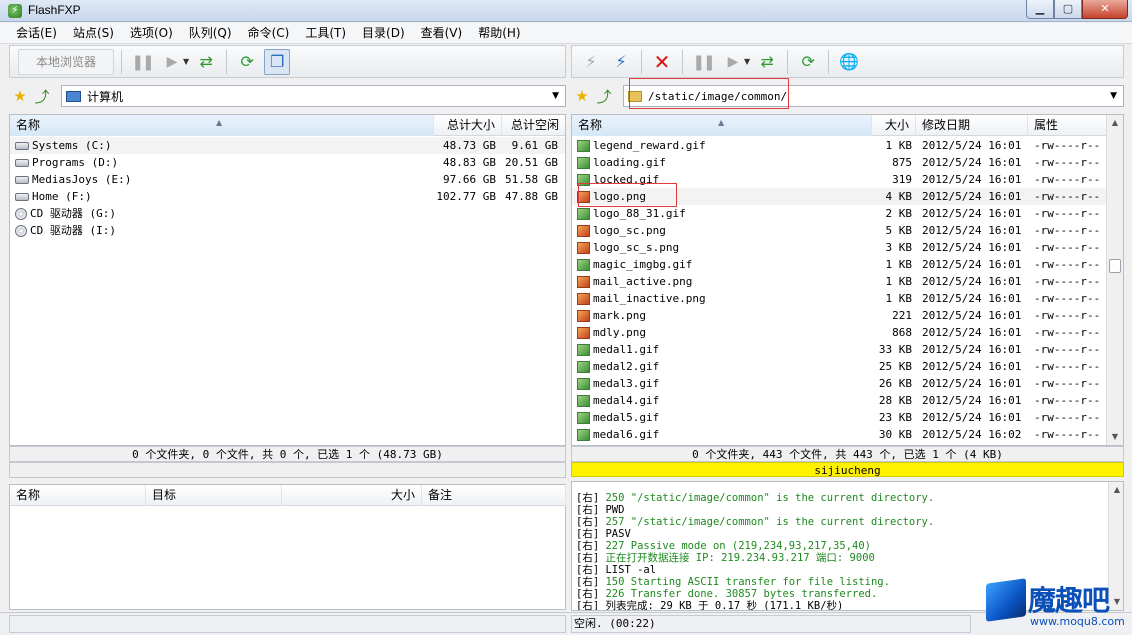  Describe the element at coordinates (269, 33) in the screenshot. I see `menu-commands: 命令(C)` at that location.